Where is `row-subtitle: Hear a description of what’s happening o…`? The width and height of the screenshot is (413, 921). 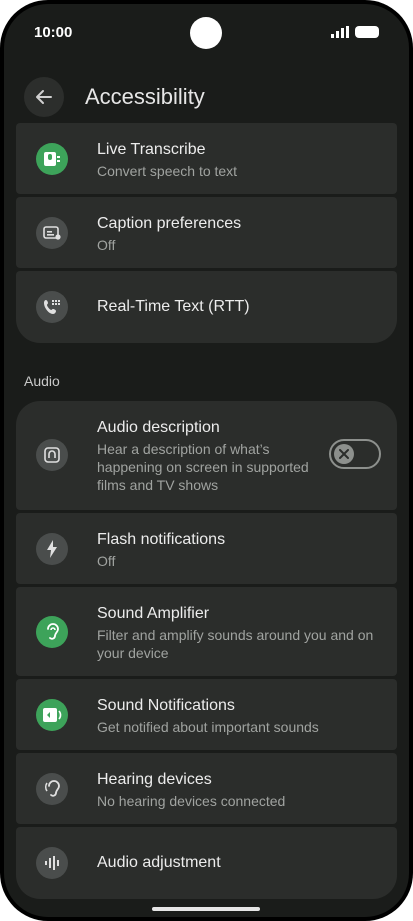 row-subtitle: Hear a description of what’s happening o… is located at coordinates (203, 467).